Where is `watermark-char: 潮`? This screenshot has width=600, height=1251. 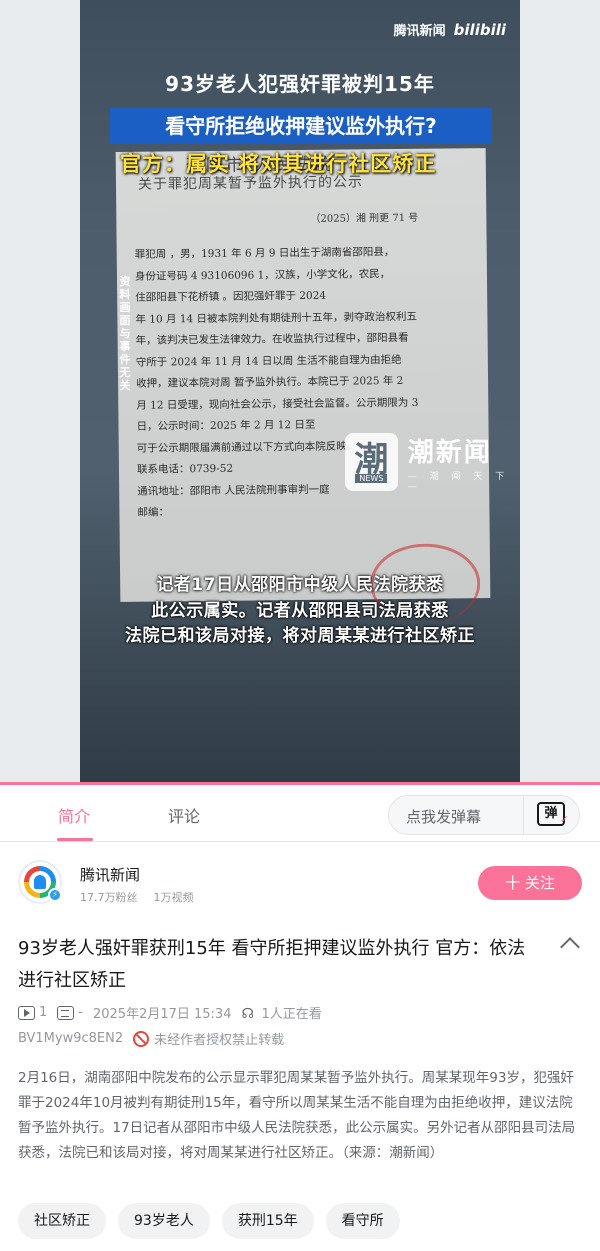
watermark-char: 潮 is located at coordinates (371, 459).